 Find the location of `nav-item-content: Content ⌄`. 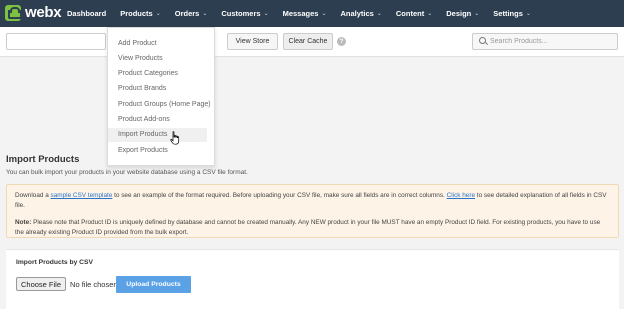

nav-item-content: Content ⌄ is located at coordinates (414, 13).